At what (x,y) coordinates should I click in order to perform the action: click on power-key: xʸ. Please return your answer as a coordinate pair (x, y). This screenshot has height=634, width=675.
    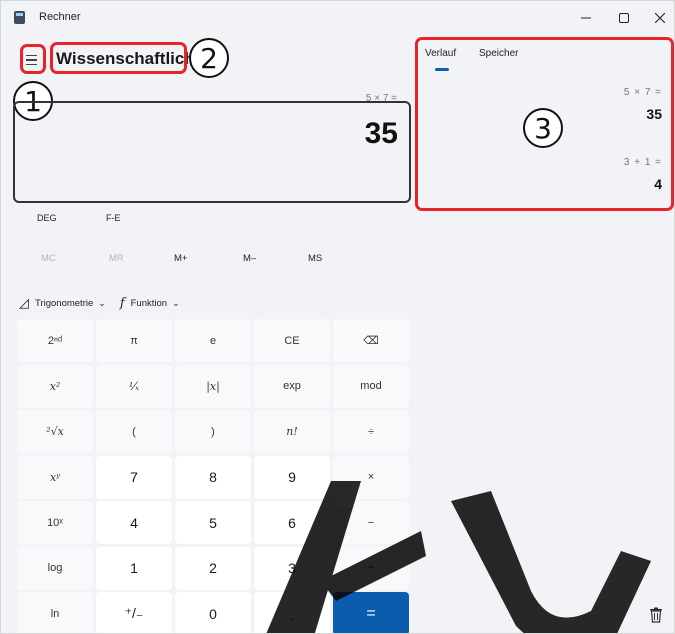
    Looking at the image, I should click on (55, 477).